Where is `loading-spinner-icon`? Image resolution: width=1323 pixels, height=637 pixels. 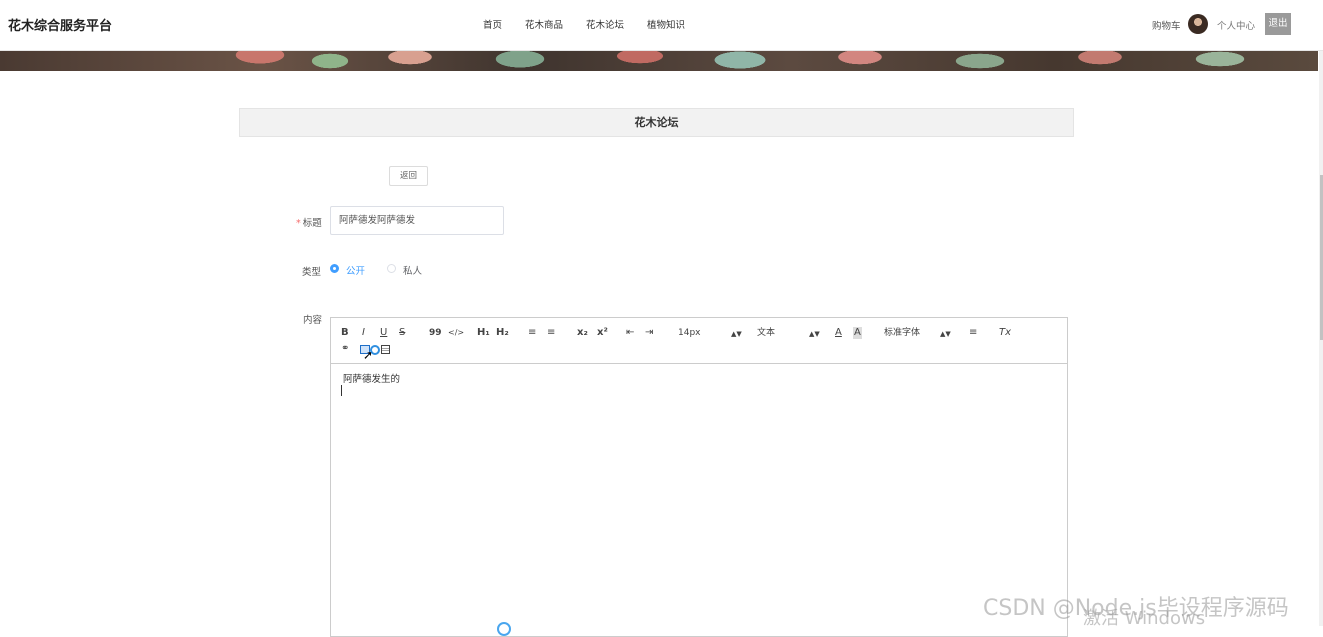
loading-spinner-icon is located at coordinates (504, 629).